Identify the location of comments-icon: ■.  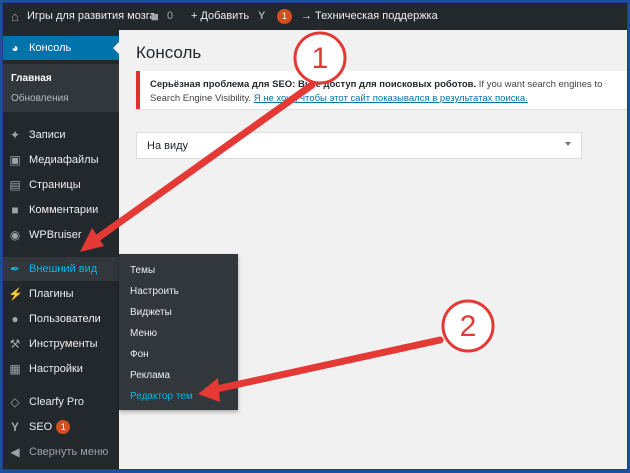
(15, 210).